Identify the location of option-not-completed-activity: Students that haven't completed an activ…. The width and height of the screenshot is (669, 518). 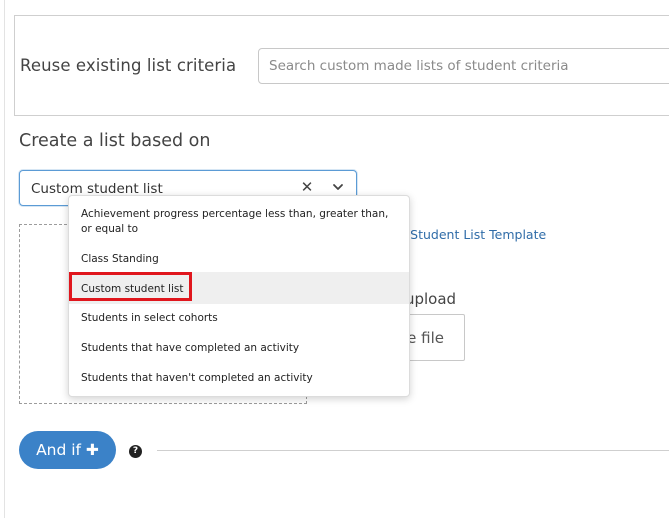
(239, 378).